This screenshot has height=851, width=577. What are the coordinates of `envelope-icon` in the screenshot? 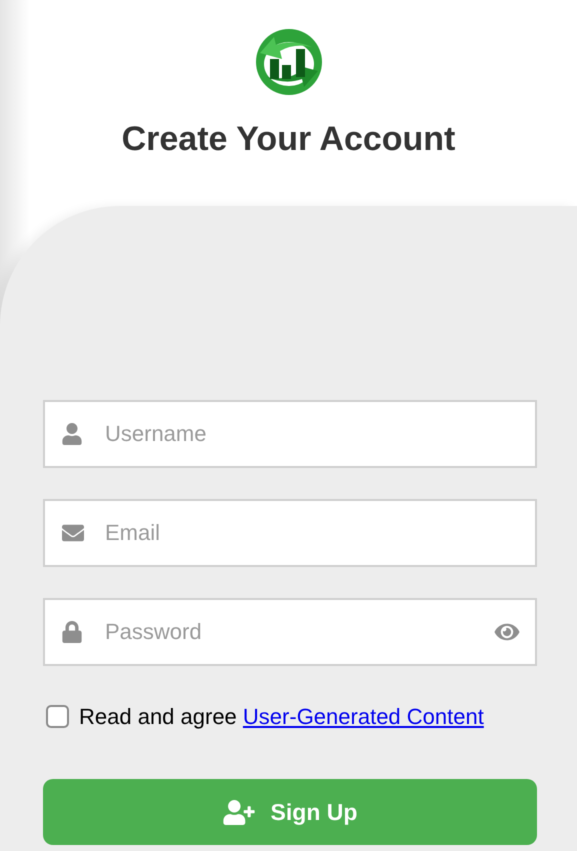 It's located at (73, 533).